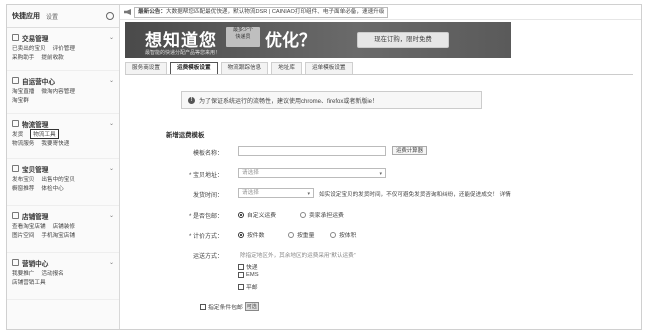 The image size is (647, 333). I want to click on sidebar-link: 店铺营销工具, so click(29, 282).